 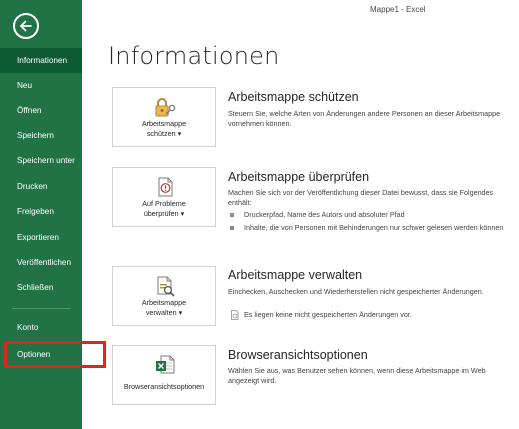 What do you see at coordinates (41, 237) in the screenshot?
I see `nav-item-exportieren: Exportieren` at bounding box center [41, 237].